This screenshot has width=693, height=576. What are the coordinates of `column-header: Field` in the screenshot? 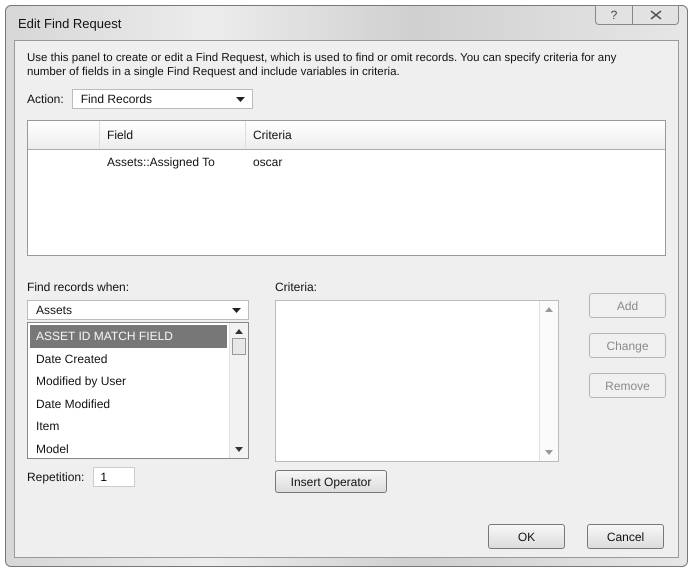 It's located at (173, 135).